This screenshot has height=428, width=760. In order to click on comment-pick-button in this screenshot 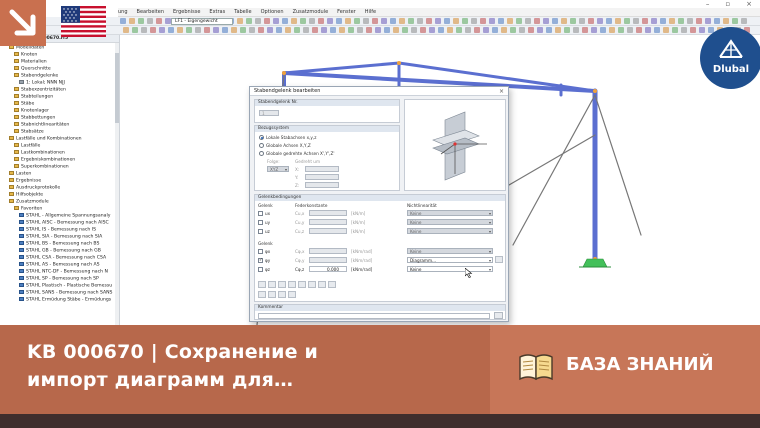, I will do `click(498, 315)`.